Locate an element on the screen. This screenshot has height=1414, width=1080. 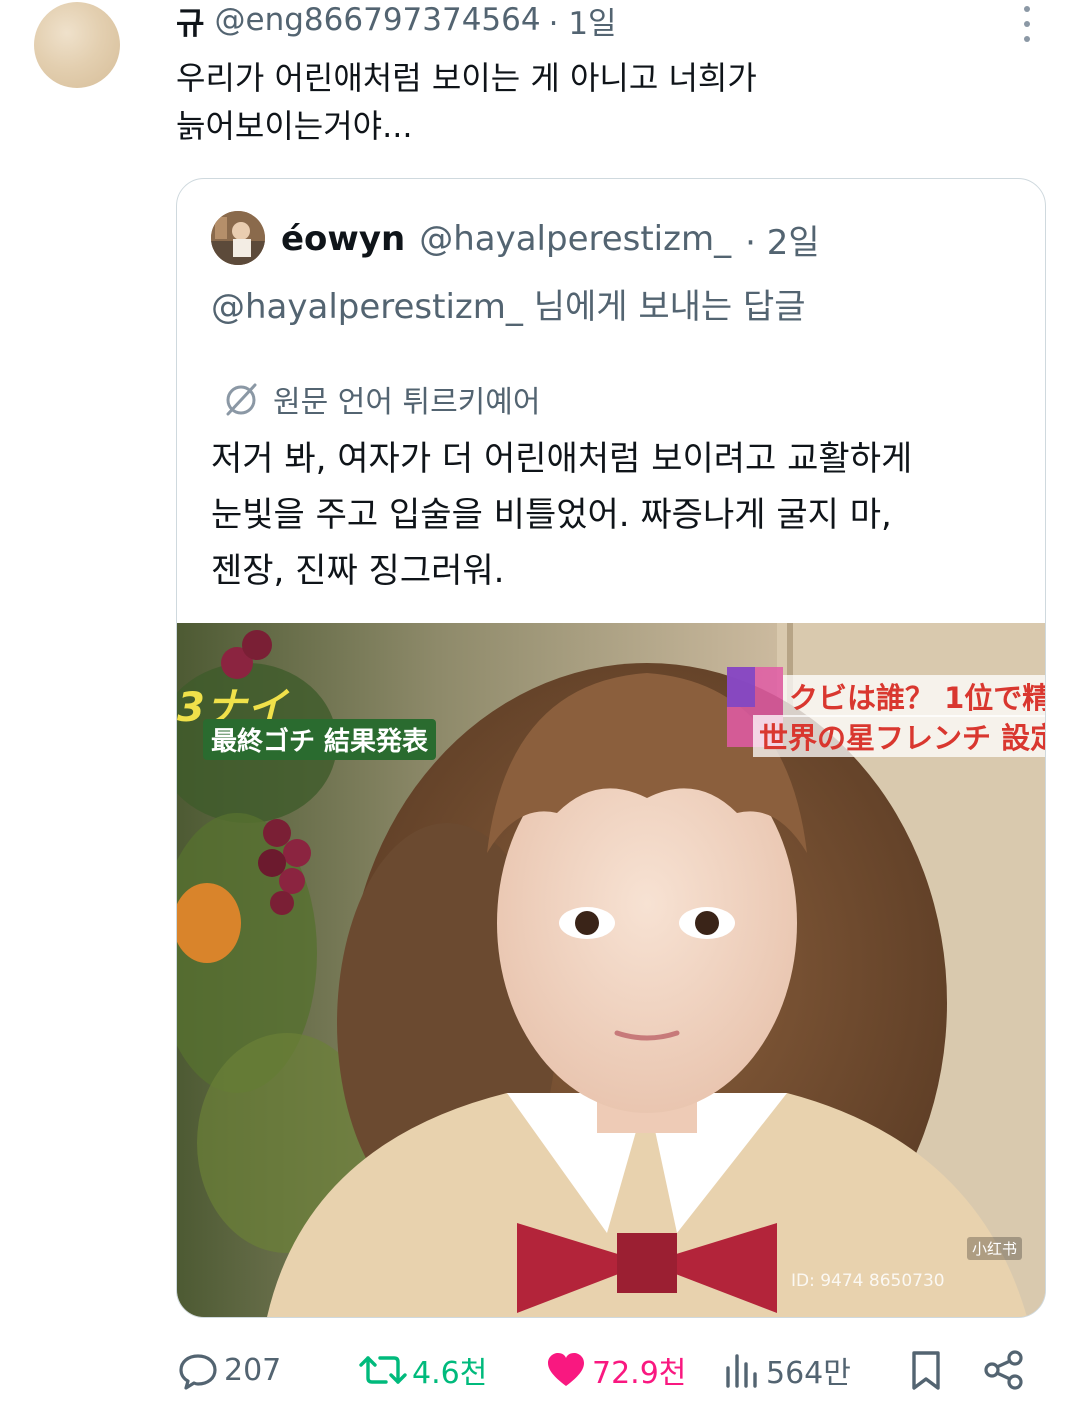
caption-left: 最終ゴチ 結果発表 is located at coordinates (320, 739).